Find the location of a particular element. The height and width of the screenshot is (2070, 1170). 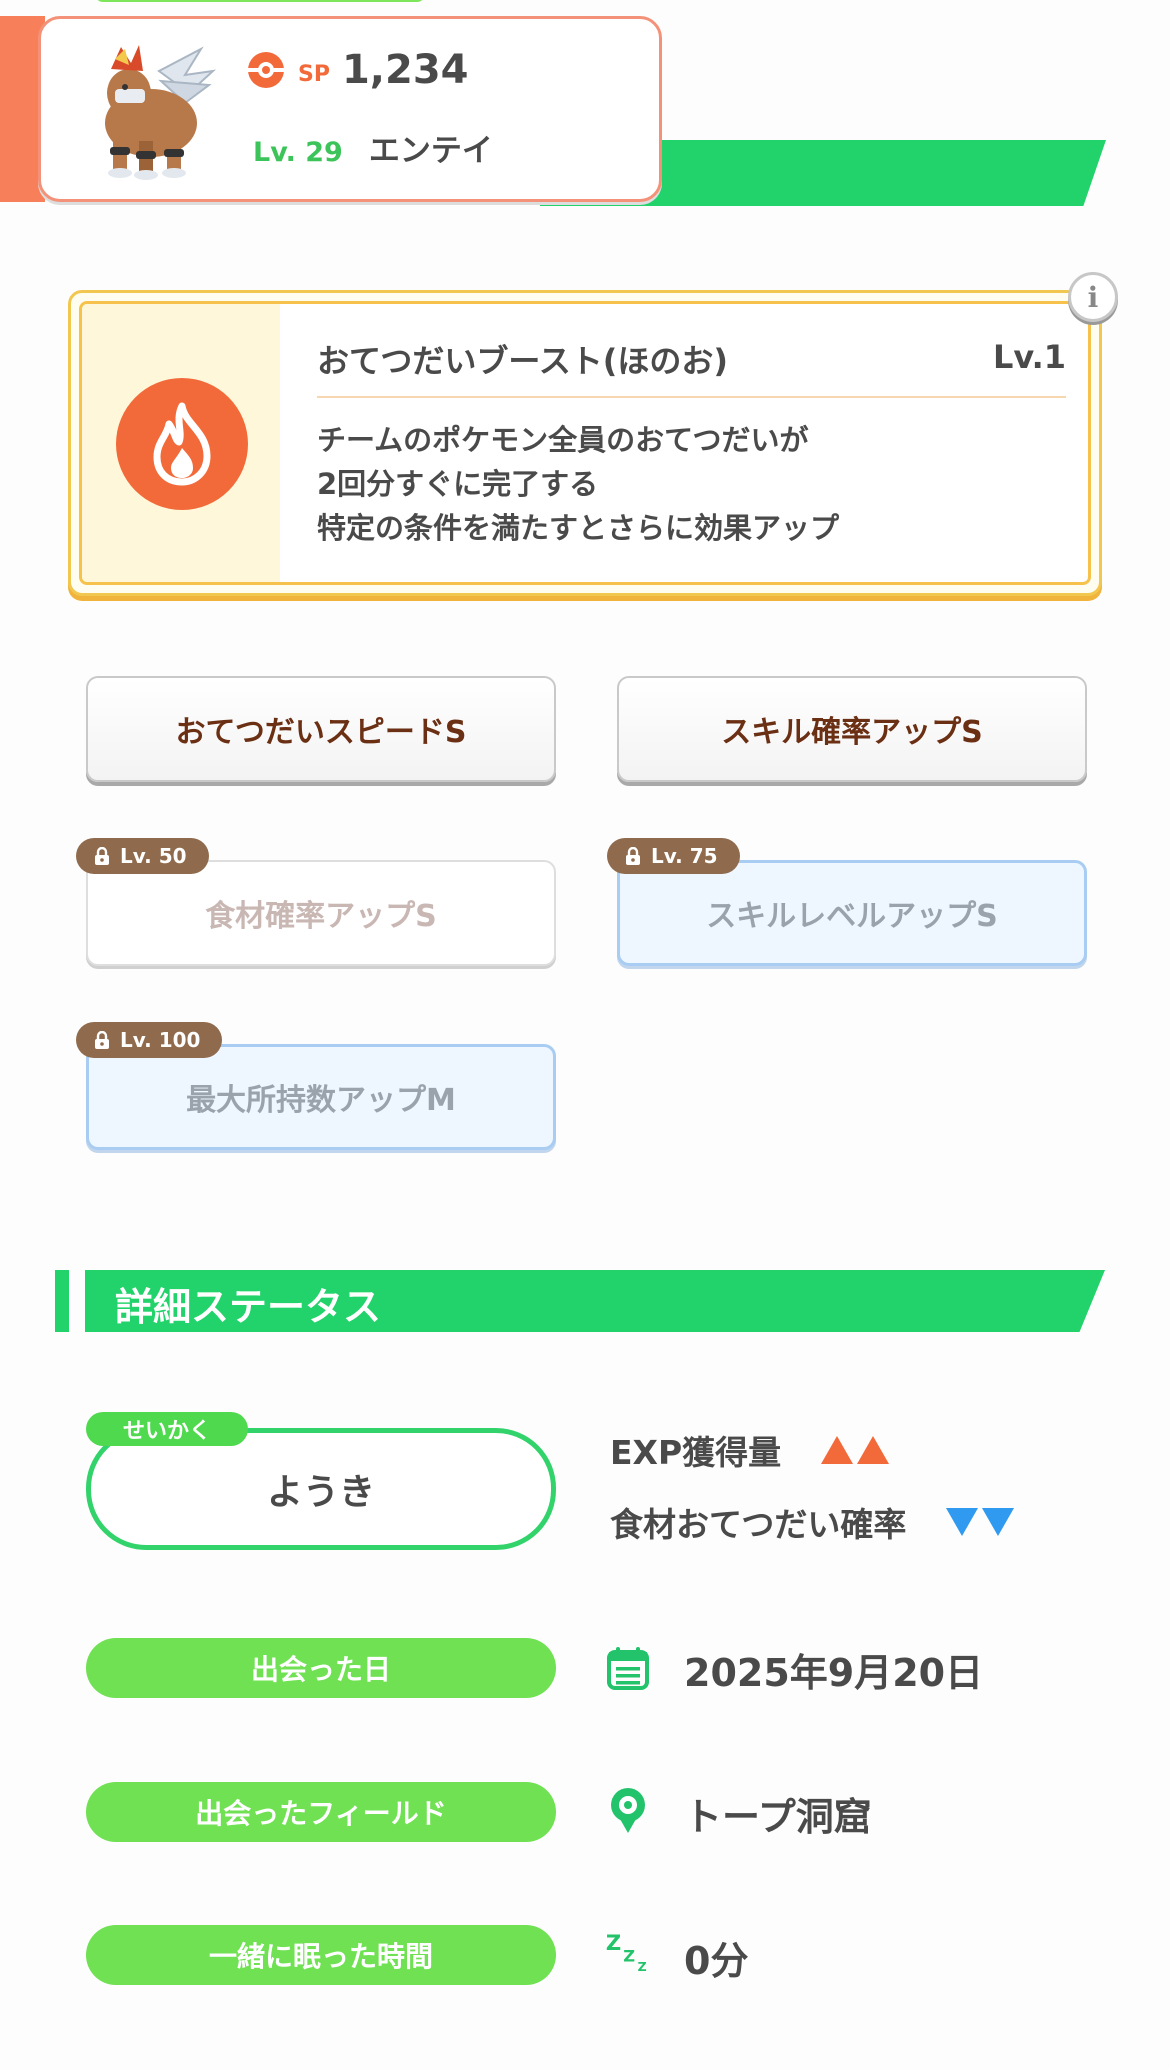

subskill-button: スキル確率アップS is located at coordinates (852, 729).